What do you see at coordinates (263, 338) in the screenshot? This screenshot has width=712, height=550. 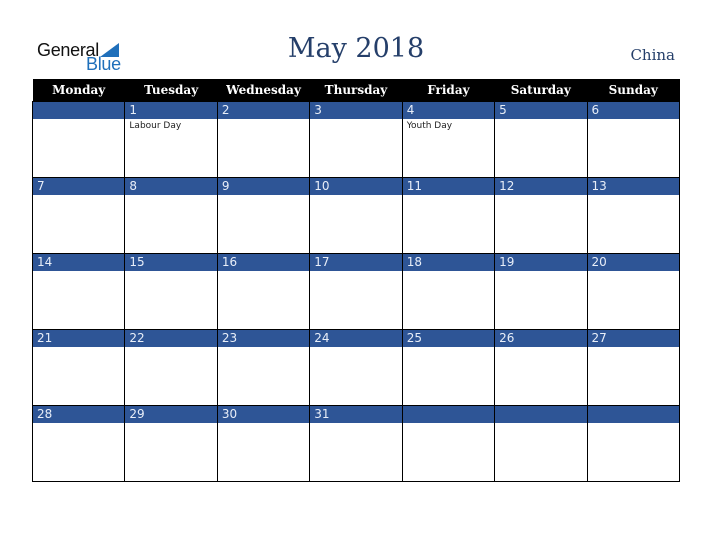 I see `day-number: 23` at bounding box center [263, 338].